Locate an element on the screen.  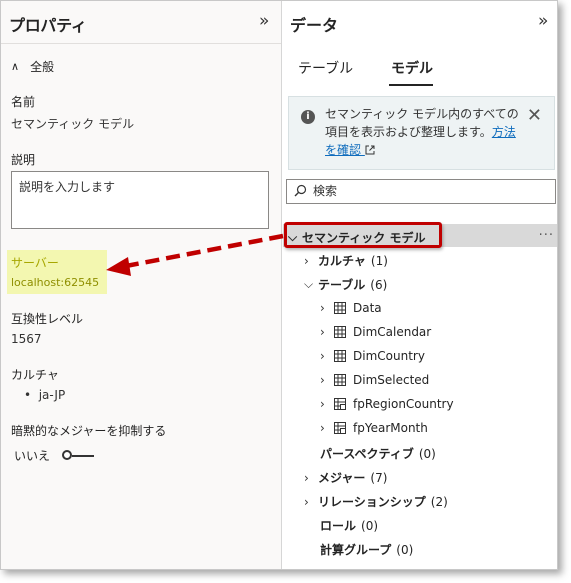
tree-table-item: › DimCalendar is located at coordinates (375, 332).